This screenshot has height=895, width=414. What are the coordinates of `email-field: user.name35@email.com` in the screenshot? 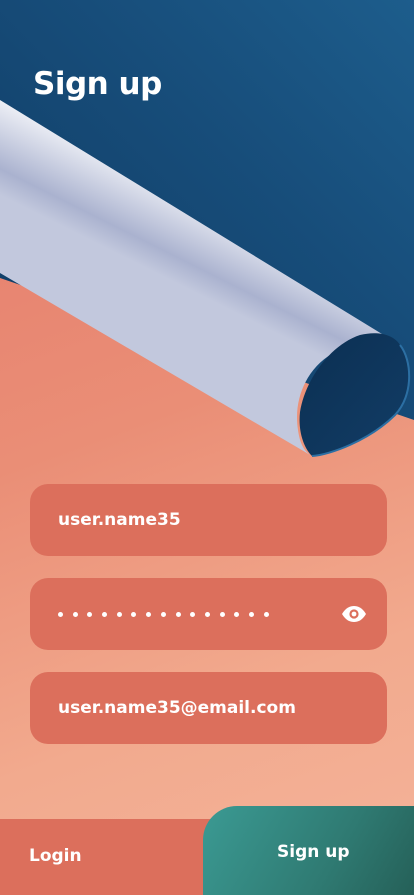 It's located at (208, 708).